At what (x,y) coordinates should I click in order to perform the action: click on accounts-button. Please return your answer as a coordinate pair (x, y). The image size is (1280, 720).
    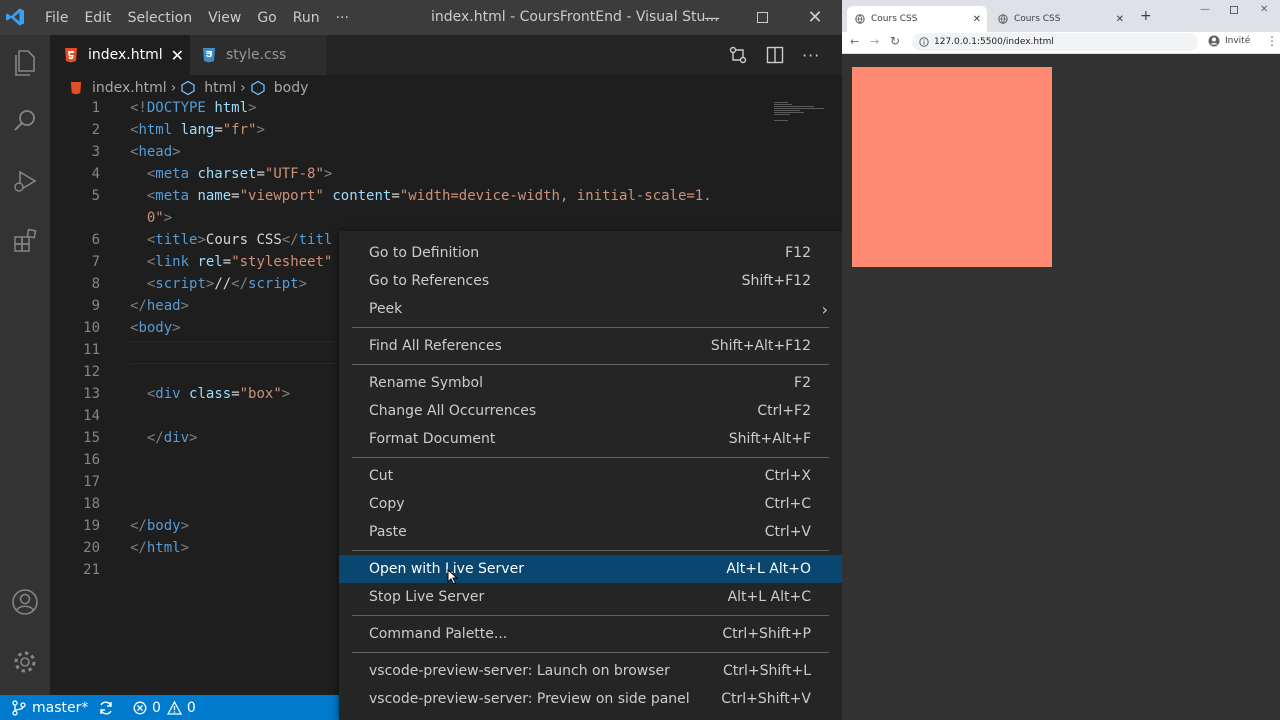
    Looking at the image, I should click on (25, 602).